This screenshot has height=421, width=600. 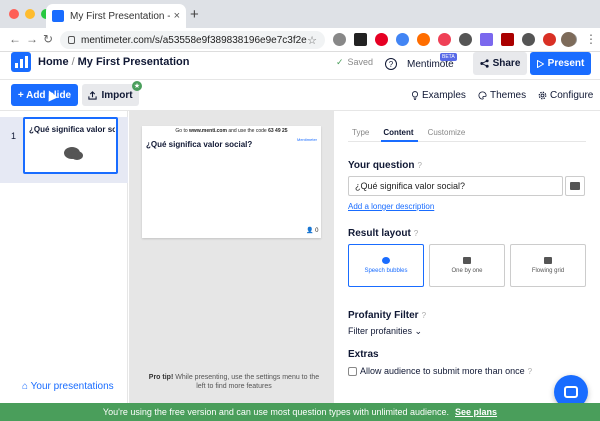 I want to click on share-button: Share, so click(x=500, y=63).